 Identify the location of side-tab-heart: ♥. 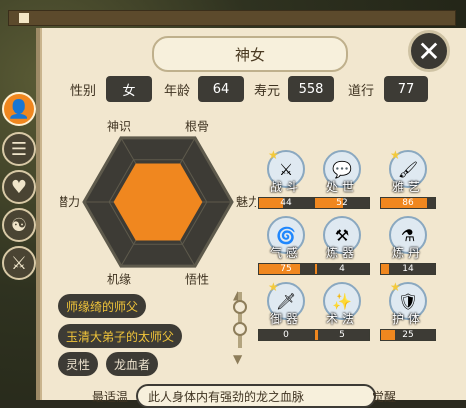
(19, 187).